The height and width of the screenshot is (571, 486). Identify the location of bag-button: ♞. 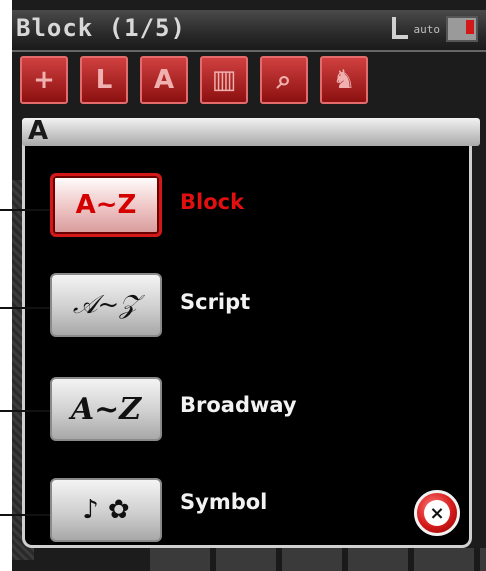
(344, 80).